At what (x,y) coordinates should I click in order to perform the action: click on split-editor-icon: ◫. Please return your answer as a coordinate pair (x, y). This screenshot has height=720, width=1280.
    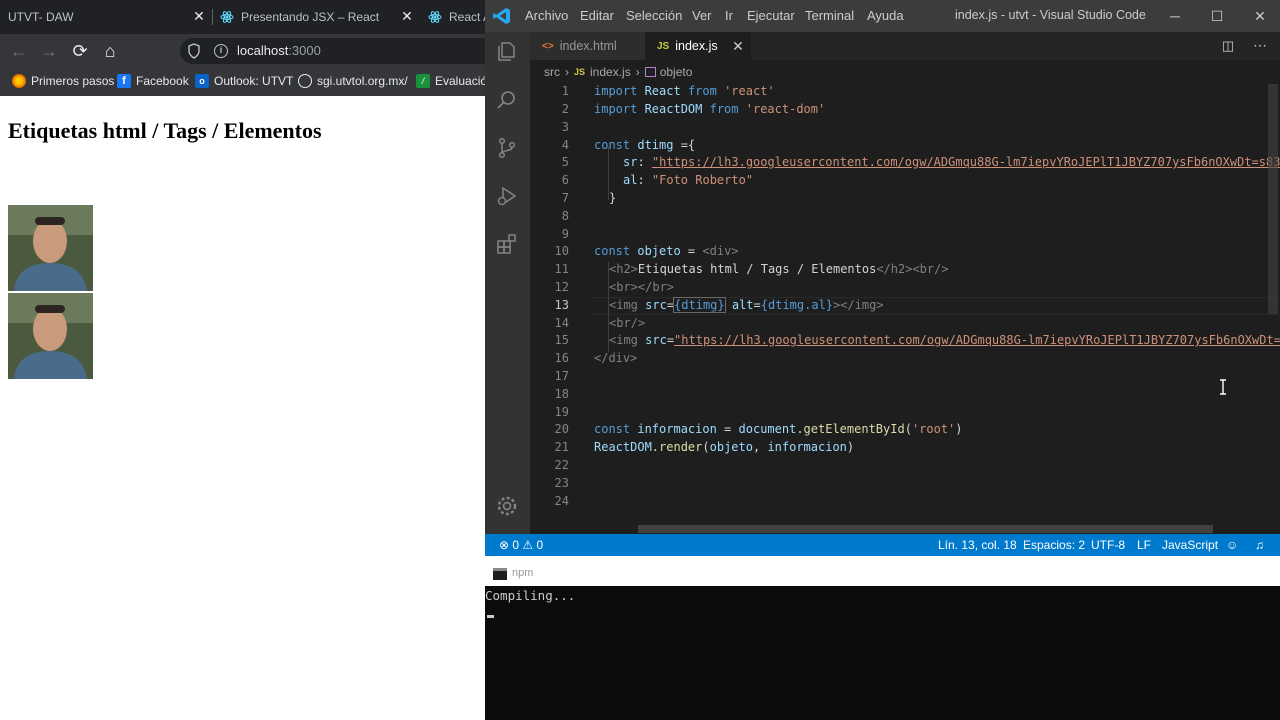
    Looking at the image, I should click on (1228, 46).